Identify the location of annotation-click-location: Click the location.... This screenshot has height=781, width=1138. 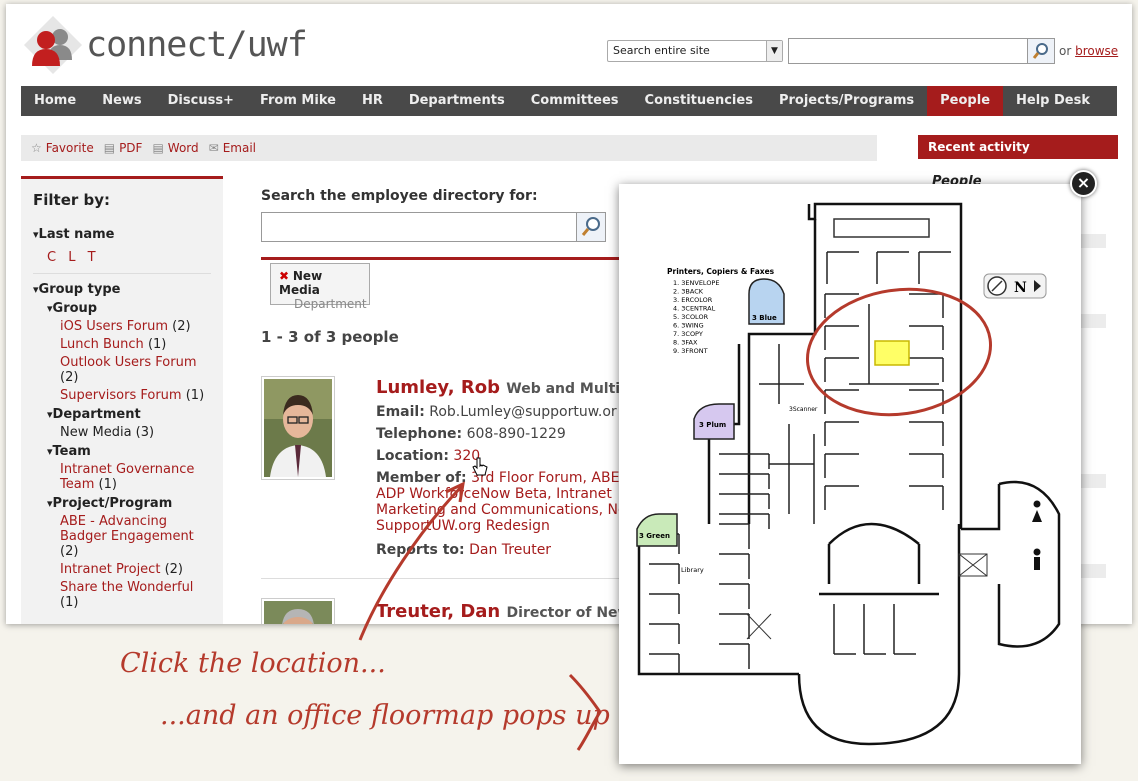
(253, 663).